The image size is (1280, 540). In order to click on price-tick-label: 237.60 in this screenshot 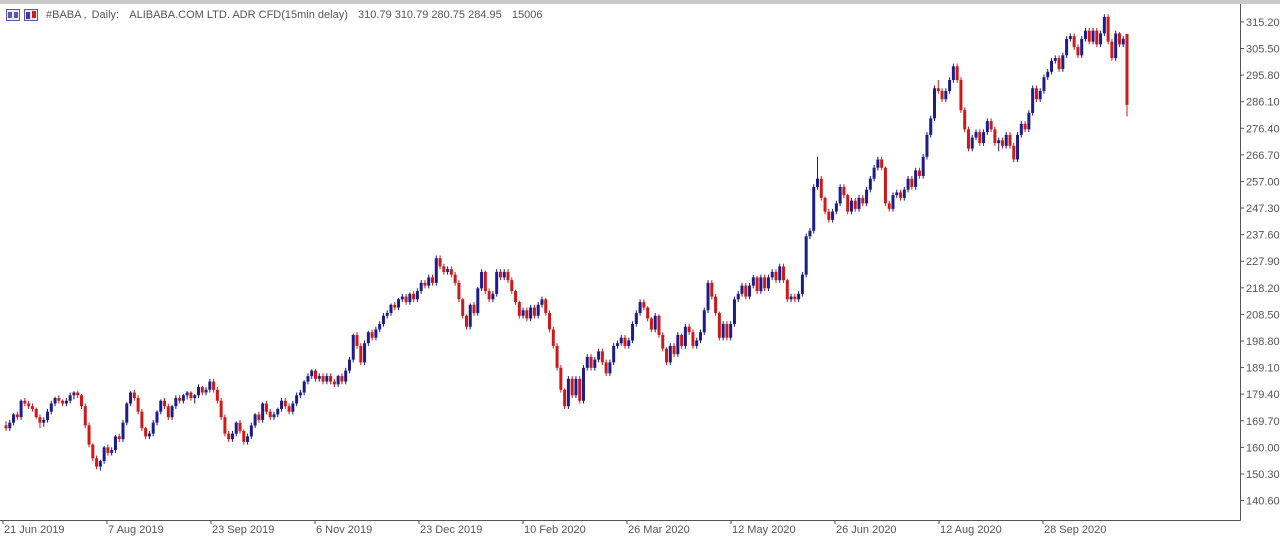, I will do `click(1263, 236)`.